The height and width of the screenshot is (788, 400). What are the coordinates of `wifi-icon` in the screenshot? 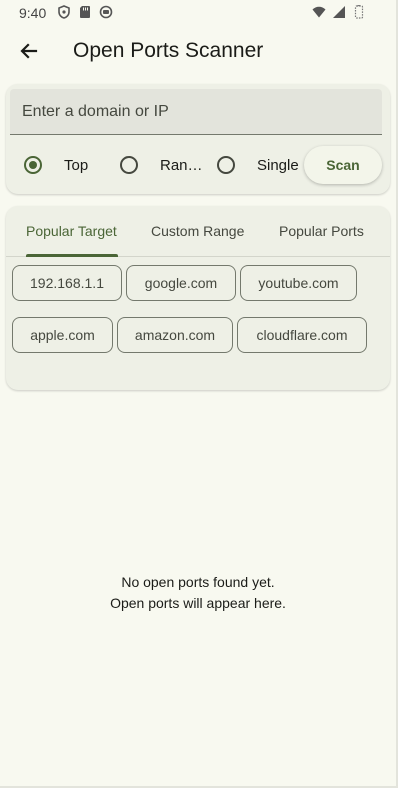 It's located at (319, 12).